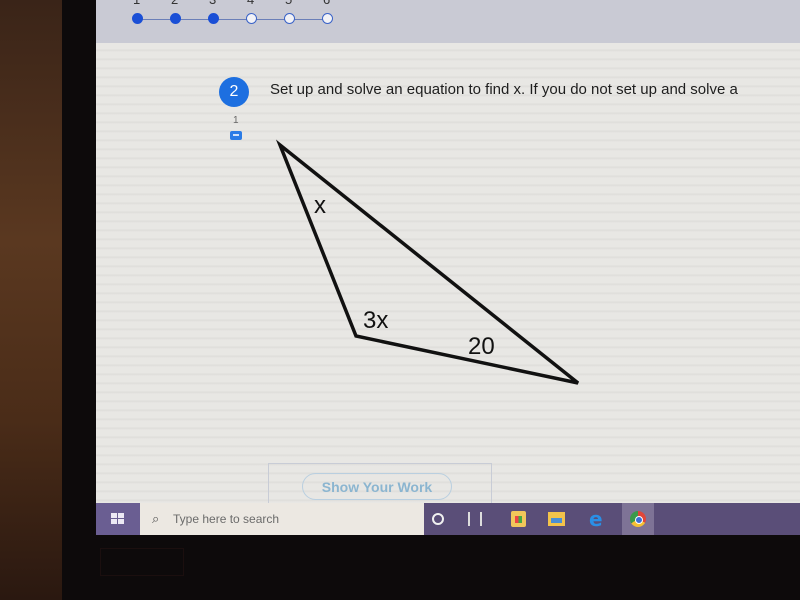  What do you see at coordinates (600, 519) in the screenshot?
I see `edge-icon: e` at bounding box center [600, 519].